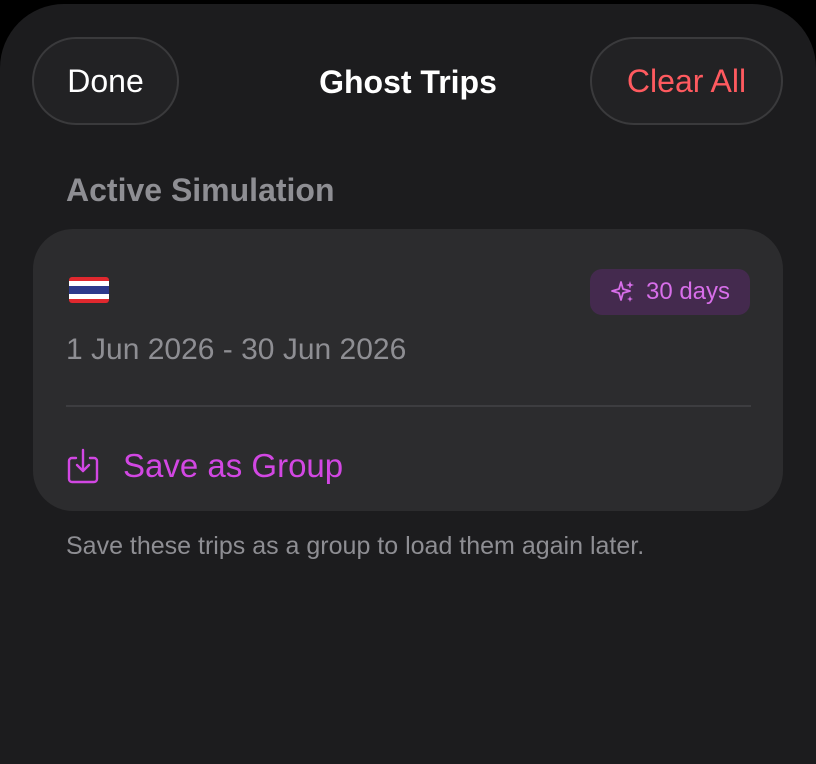  I want to click on duration-badge-label: 30 days, so click(688, 291).